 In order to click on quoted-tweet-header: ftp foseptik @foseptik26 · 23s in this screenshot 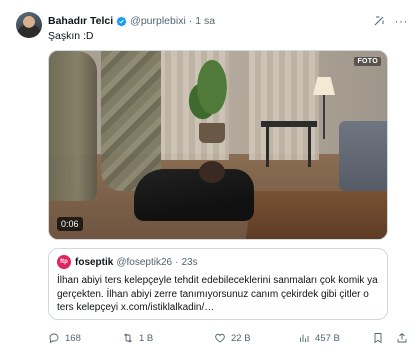, I will do `click(218, 262)`.